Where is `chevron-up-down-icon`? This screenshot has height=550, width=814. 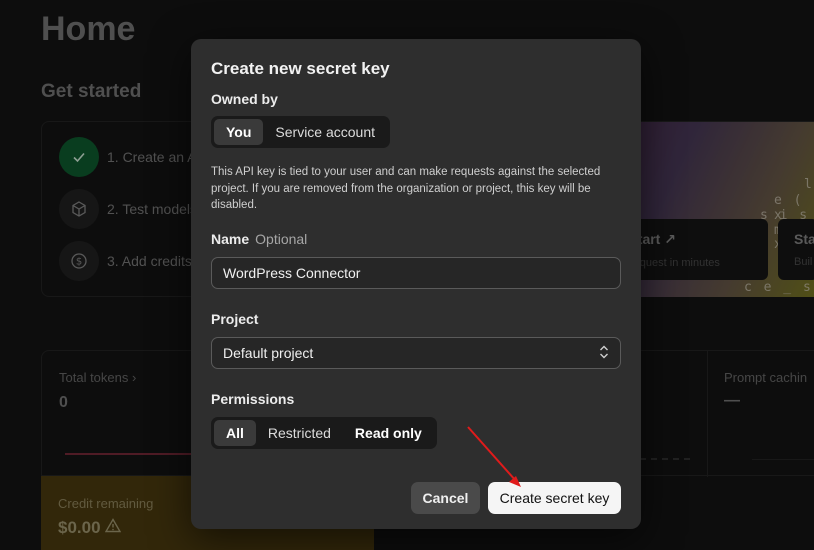
chevron-up-down-icon is located at coordinates (604, 353).